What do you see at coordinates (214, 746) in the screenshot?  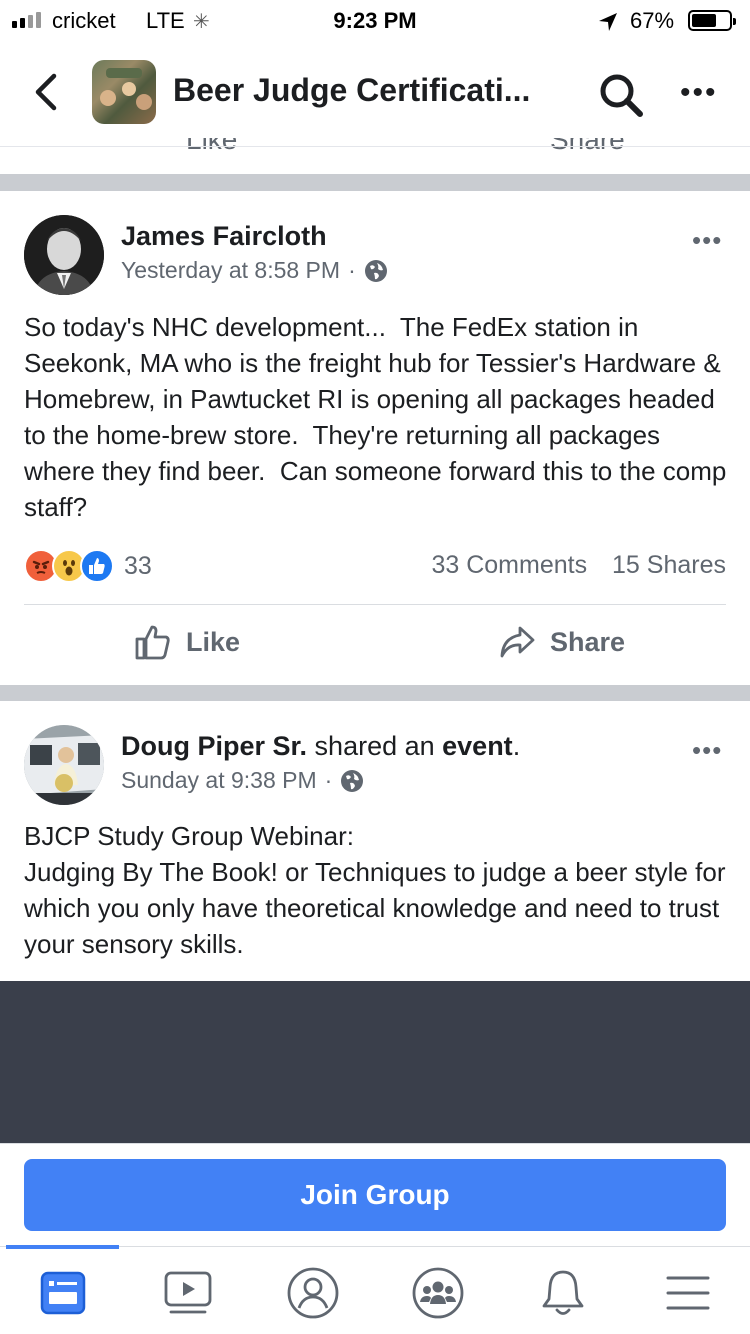 I see `post-author: Doug Piper Sr.` at bounding box center [214, 746].